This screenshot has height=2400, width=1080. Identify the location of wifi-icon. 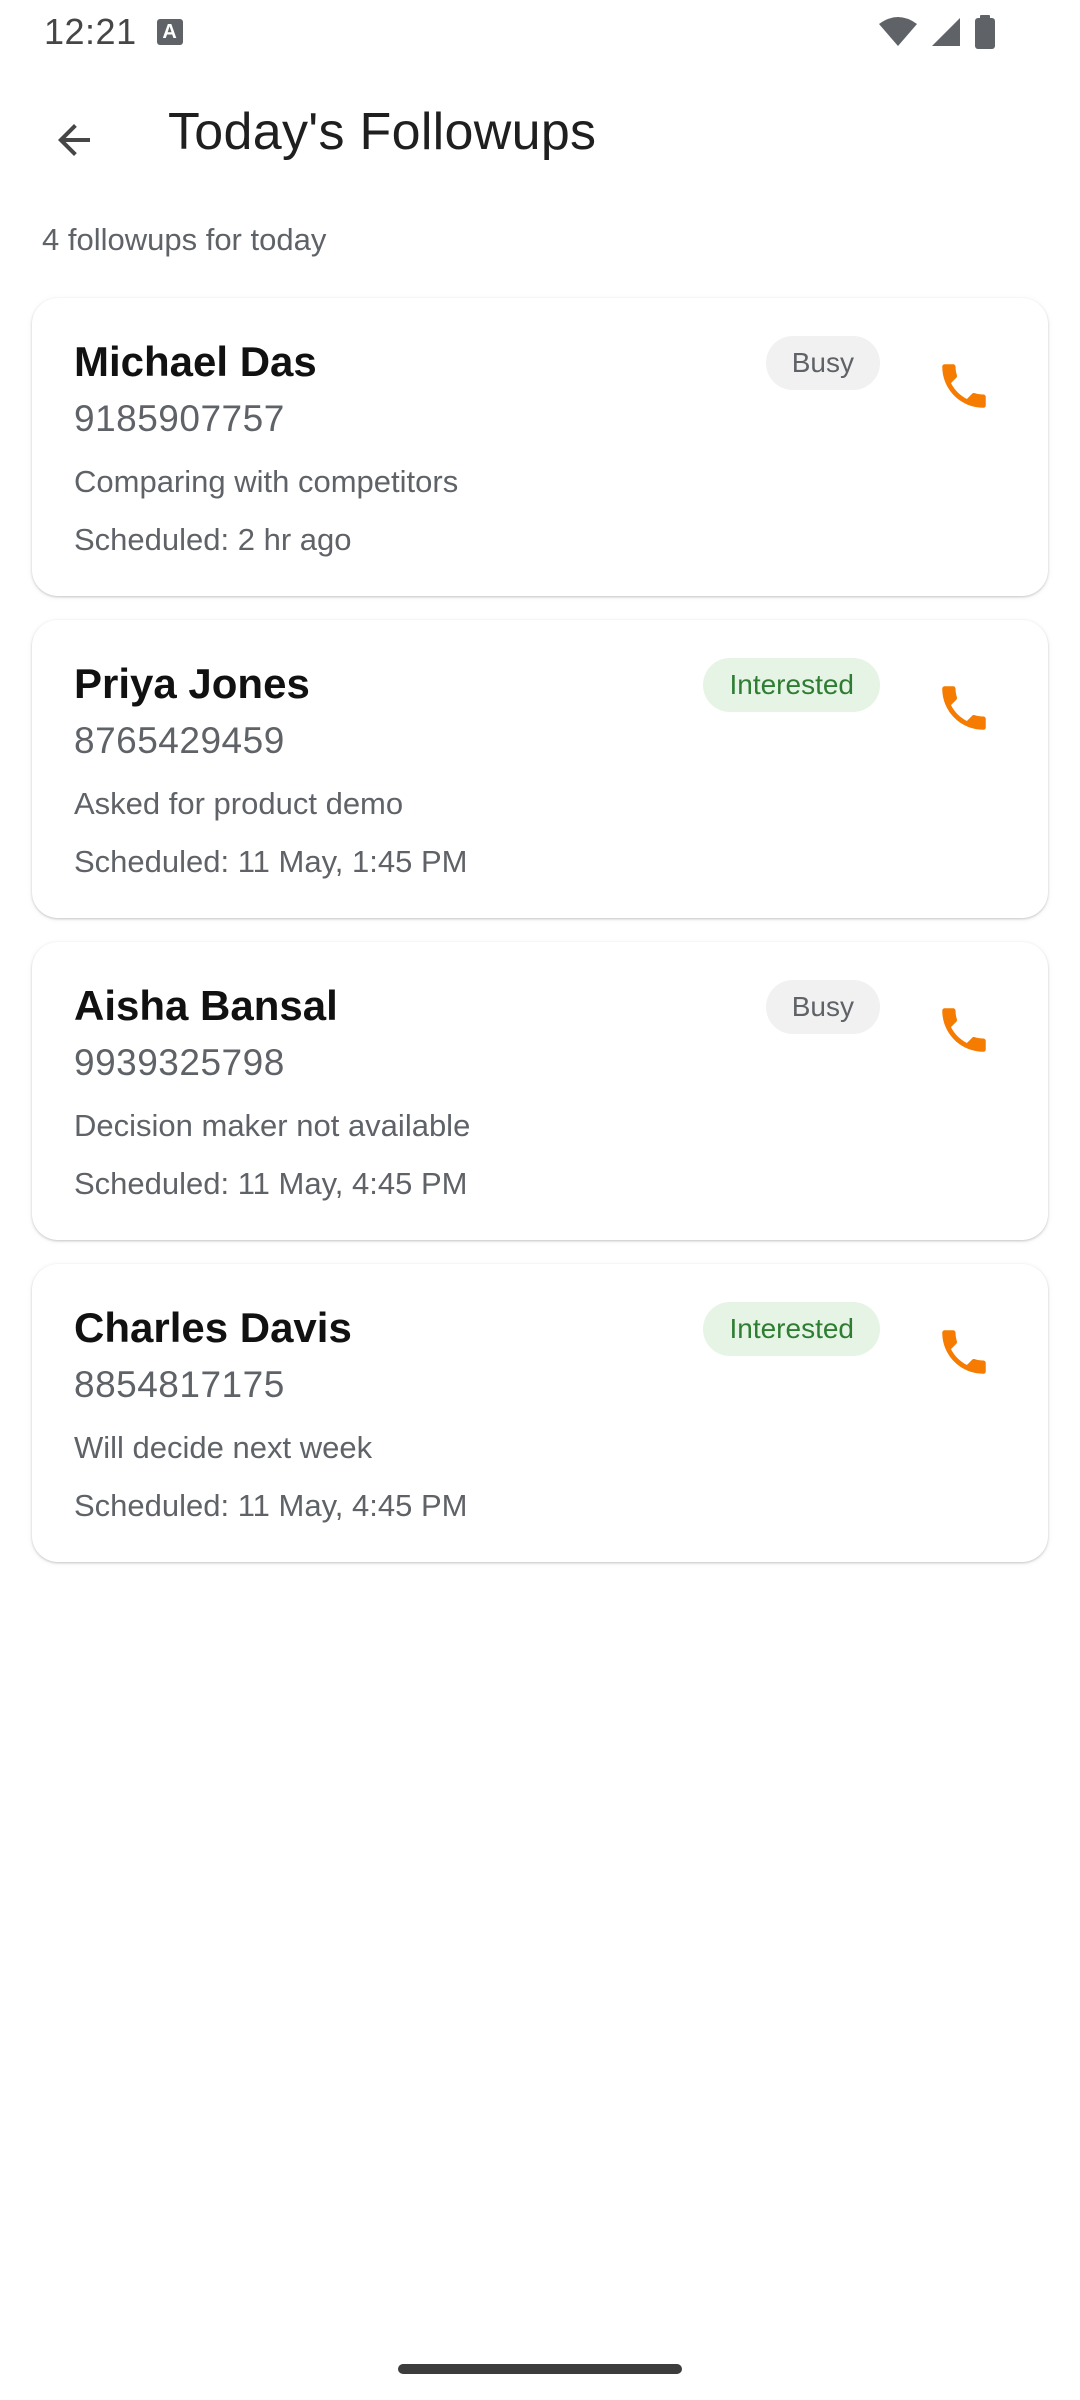
(898, 31).